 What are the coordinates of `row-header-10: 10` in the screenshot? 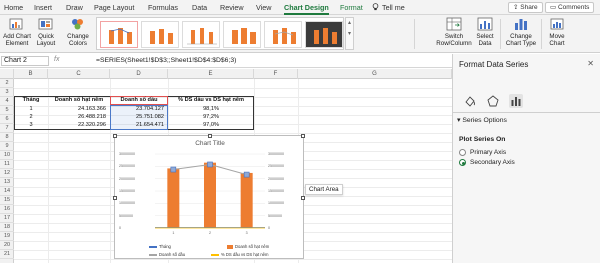 It's located at (7, 155).